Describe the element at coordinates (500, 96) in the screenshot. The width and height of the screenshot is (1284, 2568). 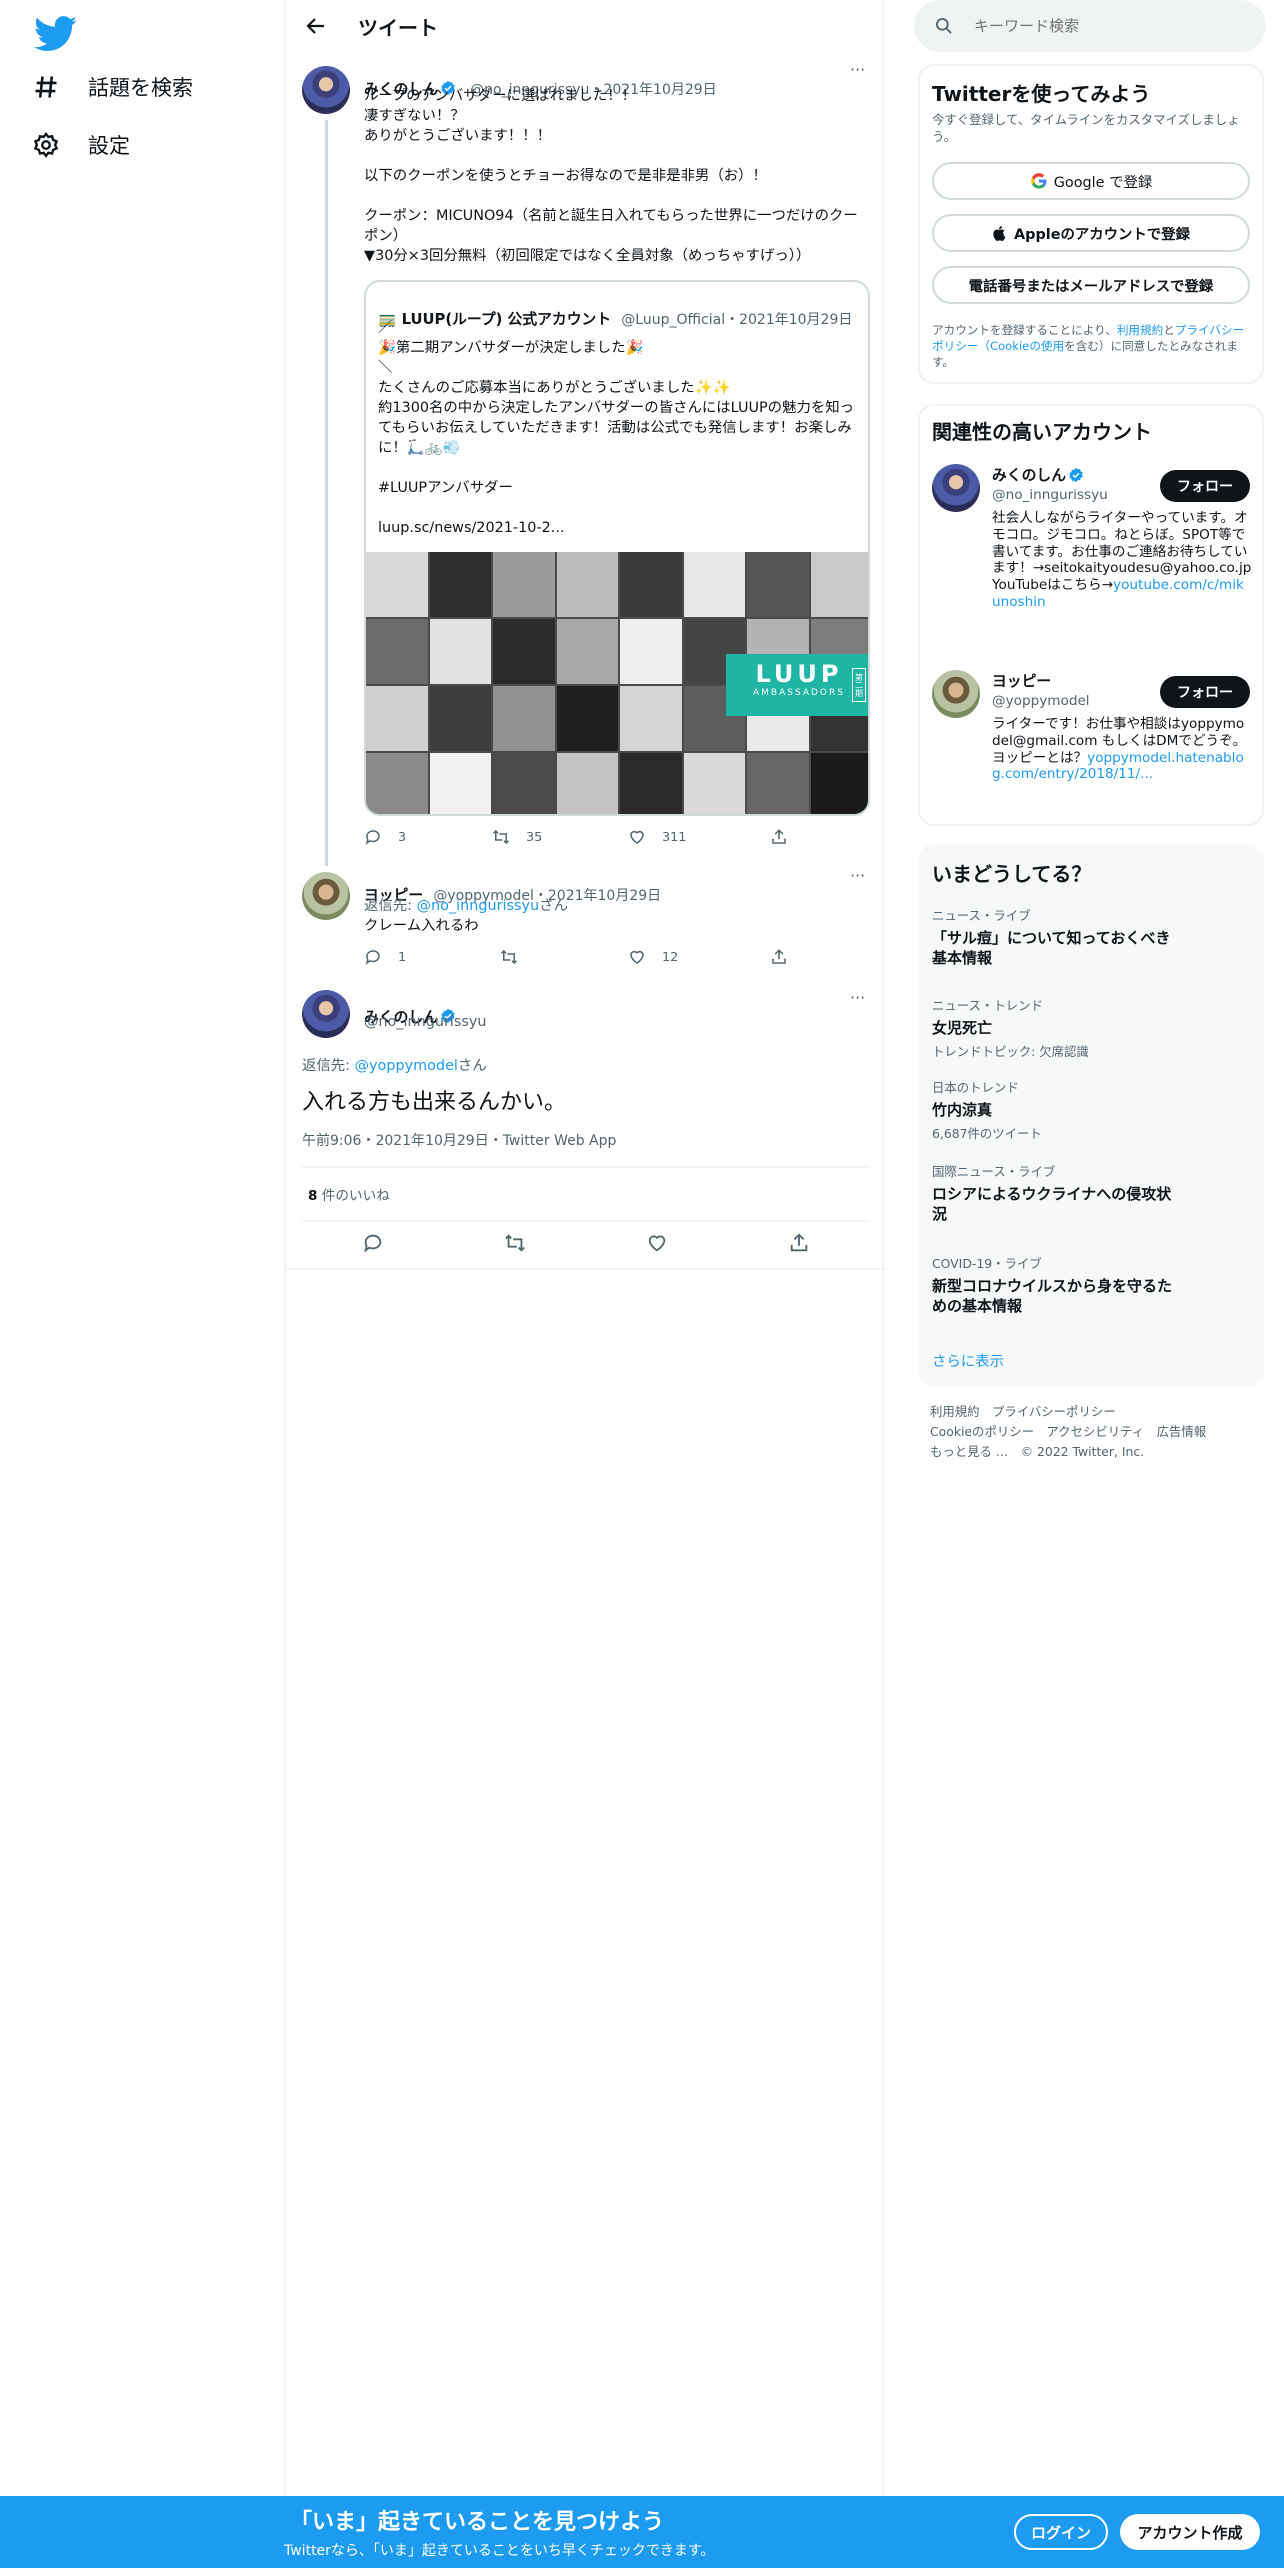
I see `tweet-line: ループのアンバサダーに選ばれました！！` at that location.